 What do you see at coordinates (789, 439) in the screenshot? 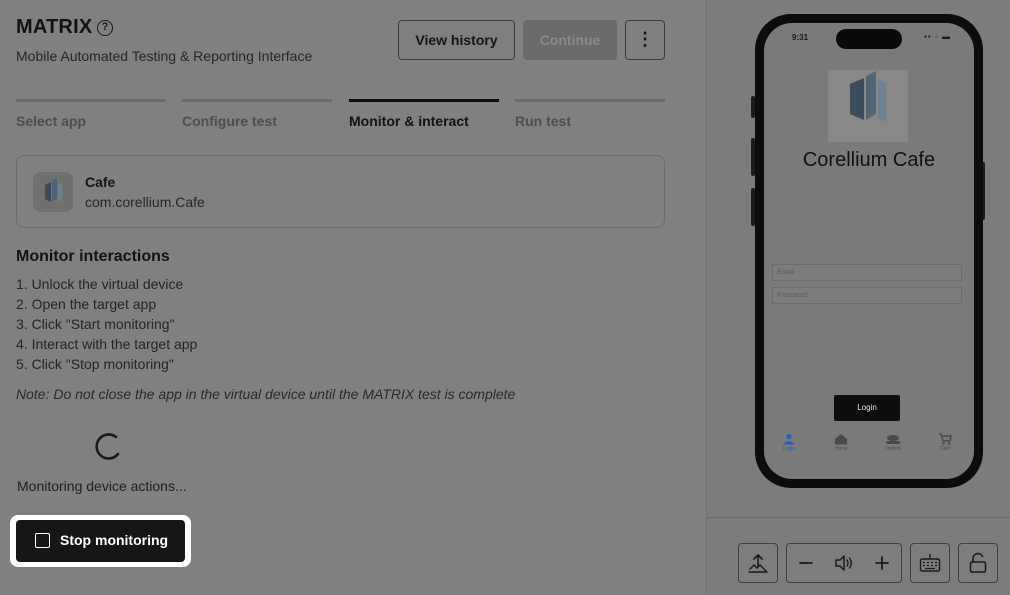
I see `person-icon` at bounding box center [789, 439].